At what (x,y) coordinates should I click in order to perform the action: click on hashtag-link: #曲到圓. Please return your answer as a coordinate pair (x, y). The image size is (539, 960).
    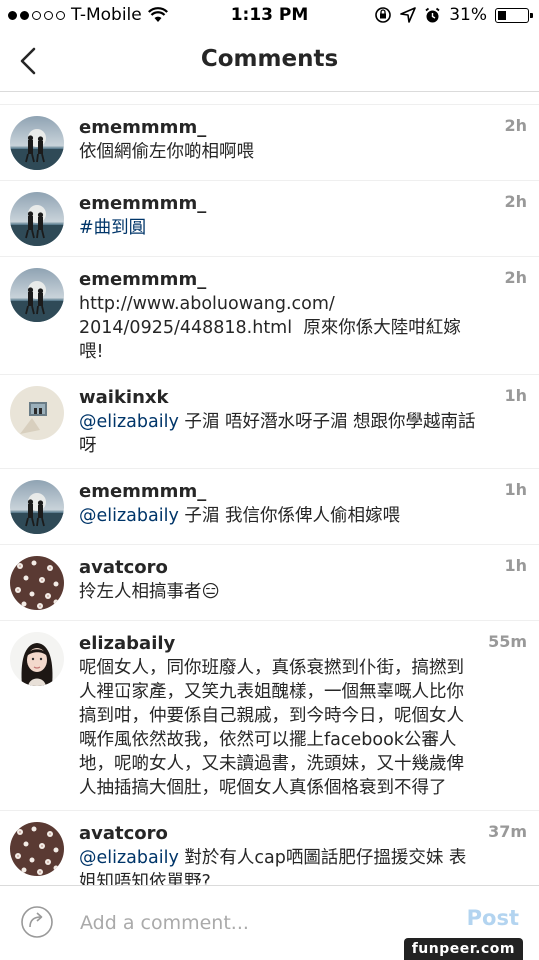
    Looking at the image, I should click on (112, 228).